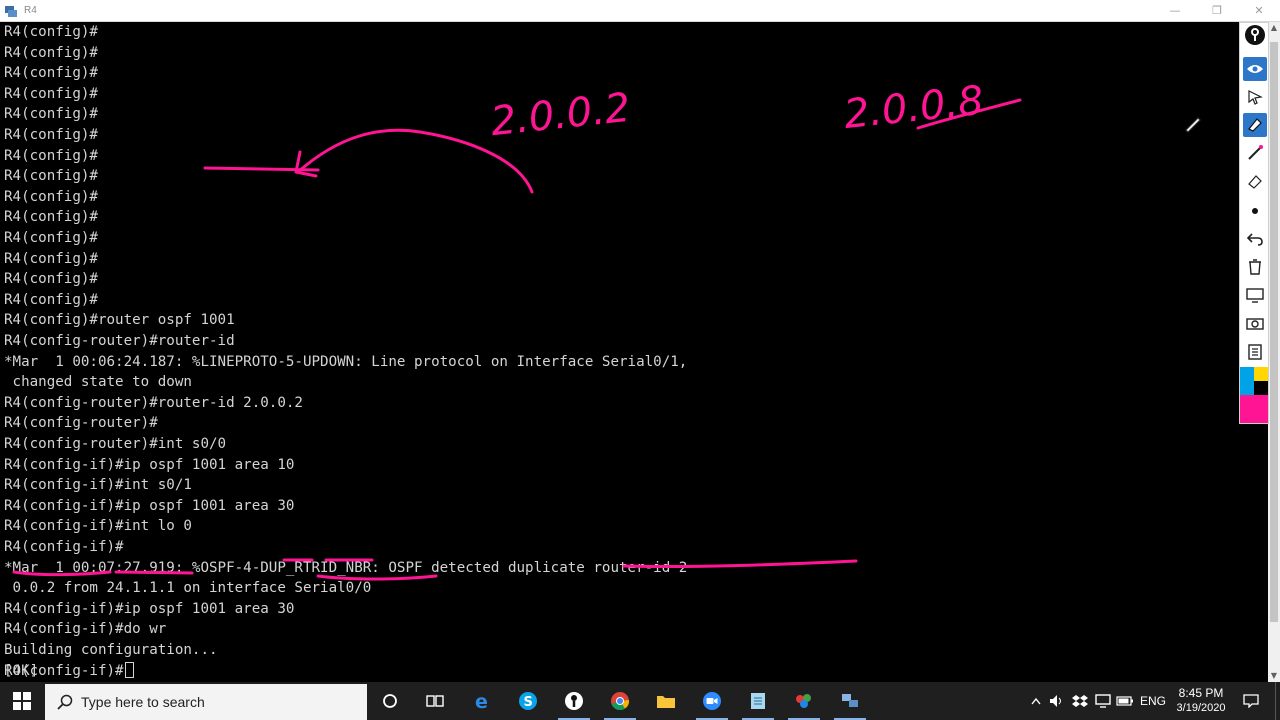 The width and height of the screenshot is (1280, 720). Describe the element at coordinates (119, 320) in the screenshot. I see `terminal-line: R4(config)#router ospf 1001` at that location.